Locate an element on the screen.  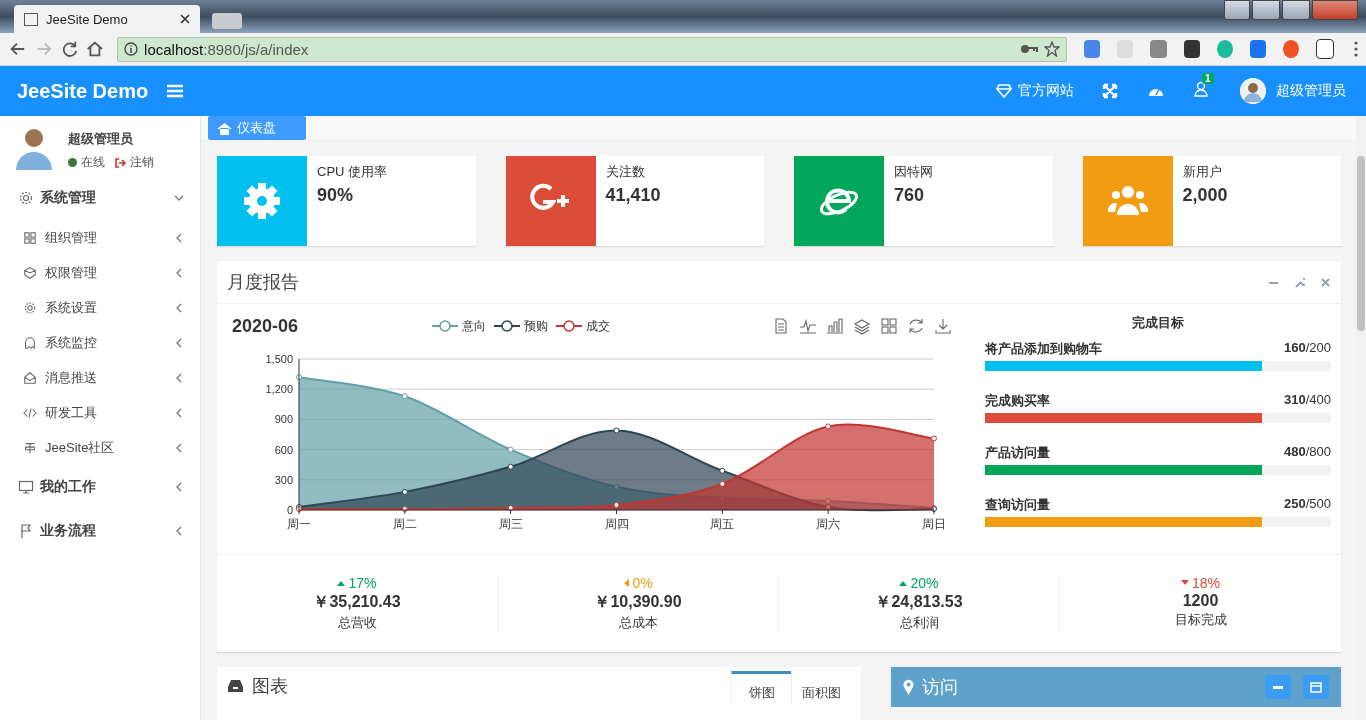
goal-label: 将产品添加到购物车 is located at coordinates (1044, 349).